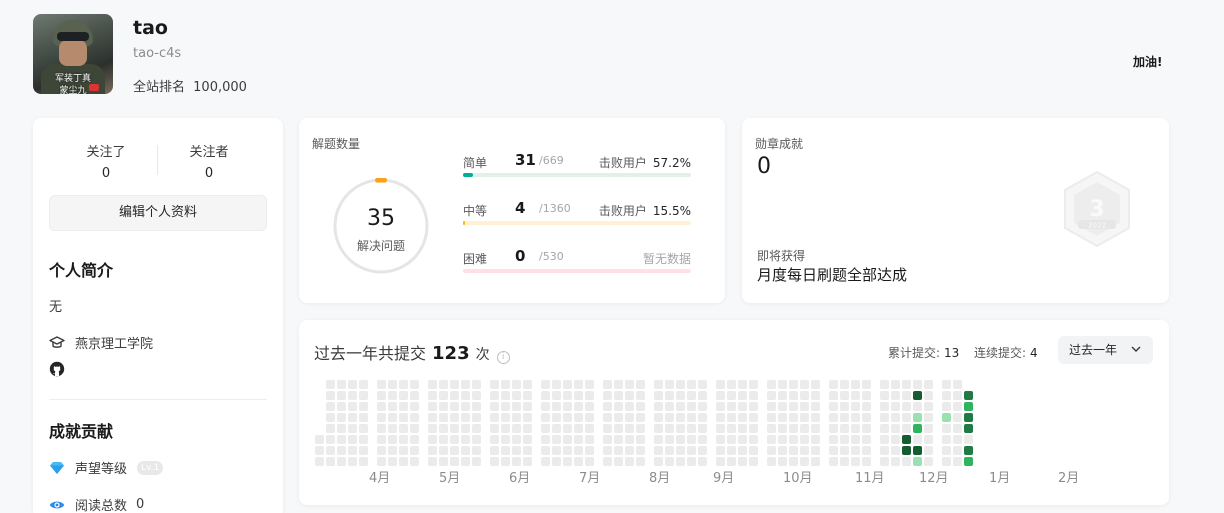 Image resolution: width=1224 pixels, height=513 pixels. Describe the element at coordinates (1105, 350) in the screenshot. I see `range-select: 过去一年` at that location.